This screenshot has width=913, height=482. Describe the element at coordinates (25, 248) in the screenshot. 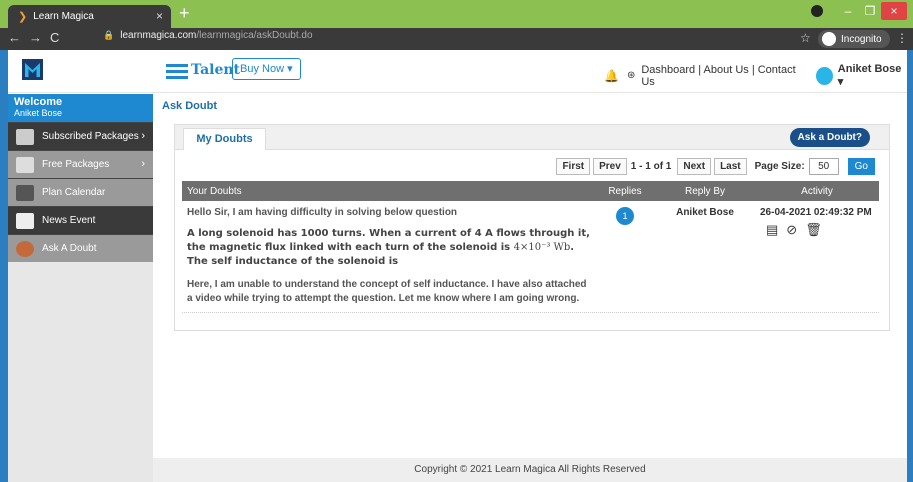

I see `ask-doubt-icon` at that location.